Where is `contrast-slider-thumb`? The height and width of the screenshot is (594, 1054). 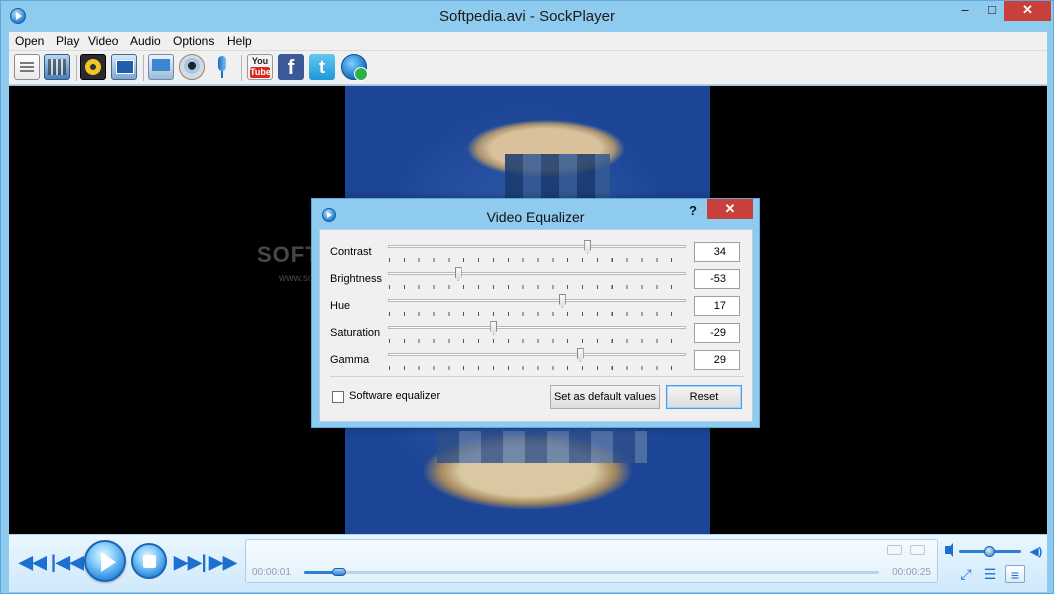
contrast-slider-thumb is located at coordinates (588, 247).